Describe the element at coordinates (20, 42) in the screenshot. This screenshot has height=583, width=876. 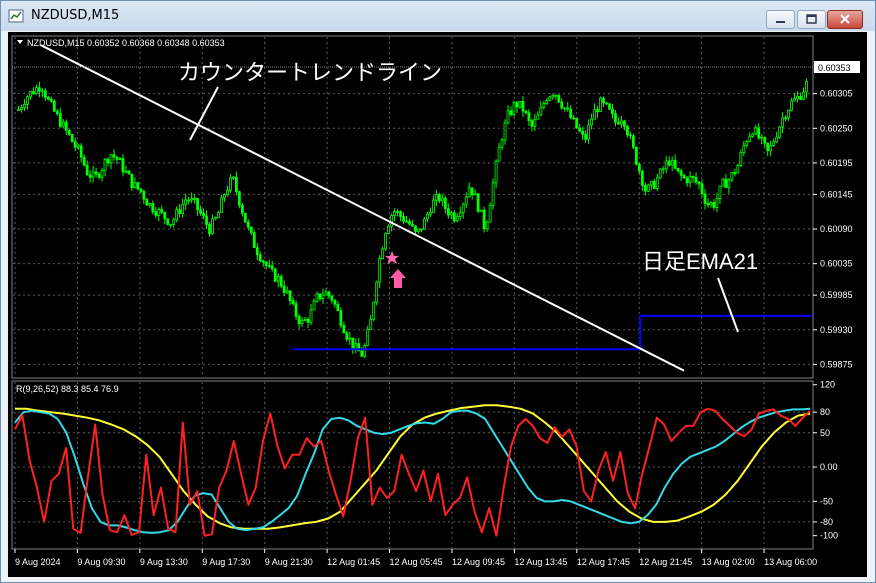
I see `chart-menu-icon` at that location.